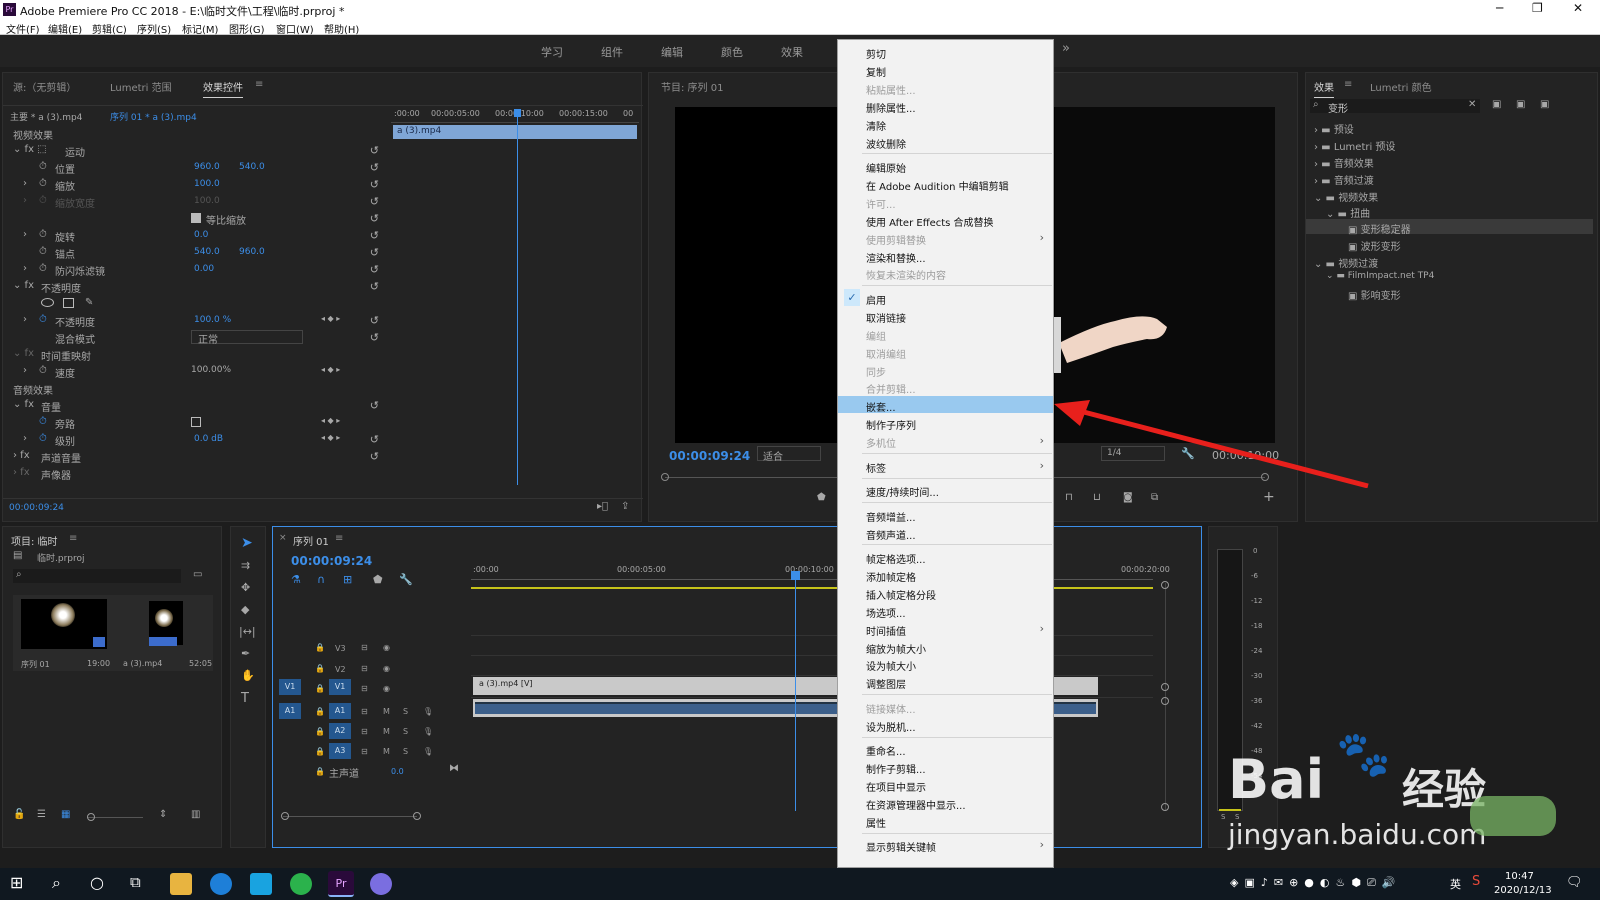  What do you see at coordinates (115, 817) in the screenshot?
I see `zoom-slider` at bounding box center [115, 817].